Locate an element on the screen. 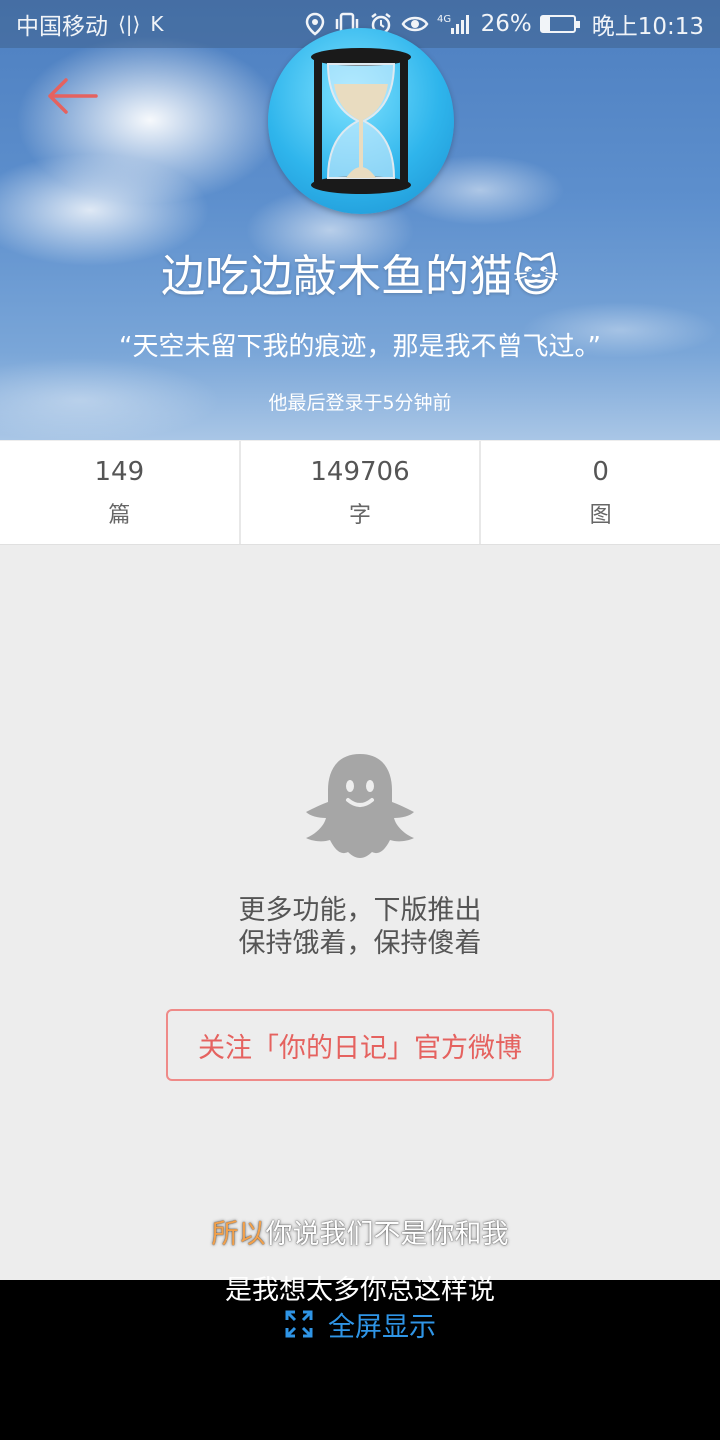 The height and width of the screenshot is (1440, 720). lyric-highlight: 所以 is located at coordinates (238, 1234).